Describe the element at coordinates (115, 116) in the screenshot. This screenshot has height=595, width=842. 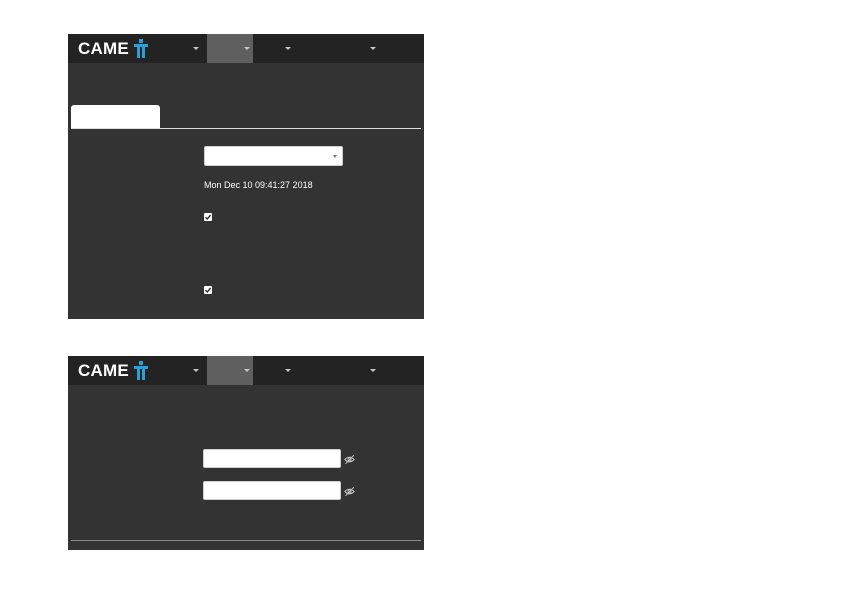
I see `tab-active` at that location.